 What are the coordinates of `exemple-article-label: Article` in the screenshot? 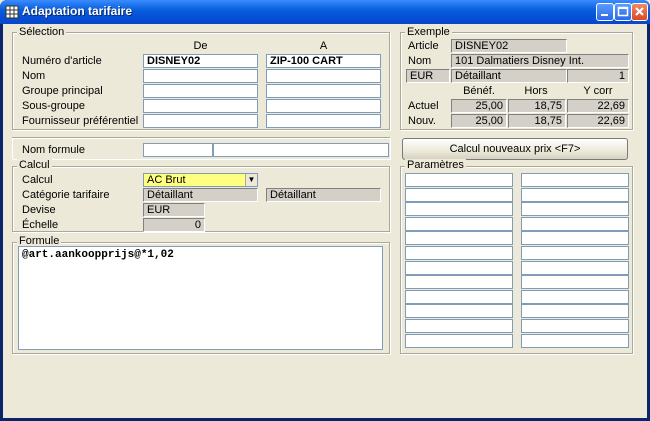 It's located at (423, 46).